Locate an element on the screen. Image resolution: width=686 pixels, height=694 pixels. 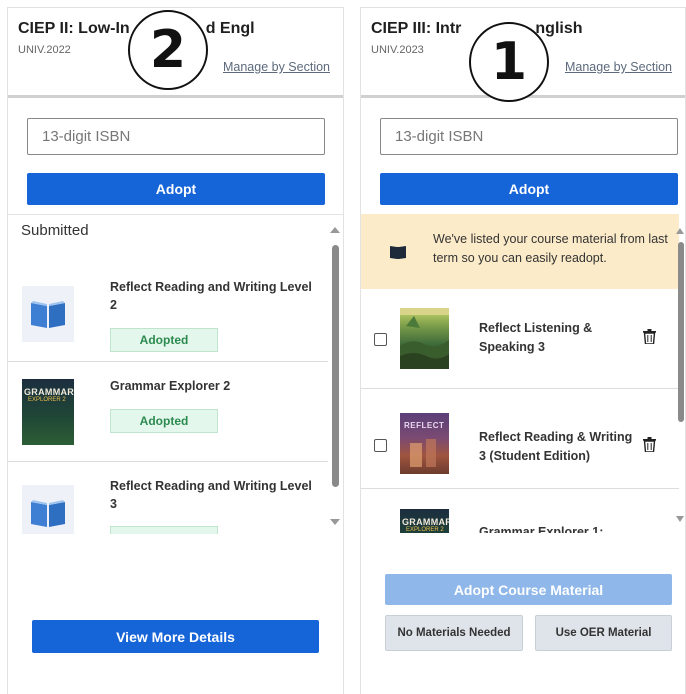
book-title: Reflect Reading and Writing Level 2 is located at coordinates (211, 296).